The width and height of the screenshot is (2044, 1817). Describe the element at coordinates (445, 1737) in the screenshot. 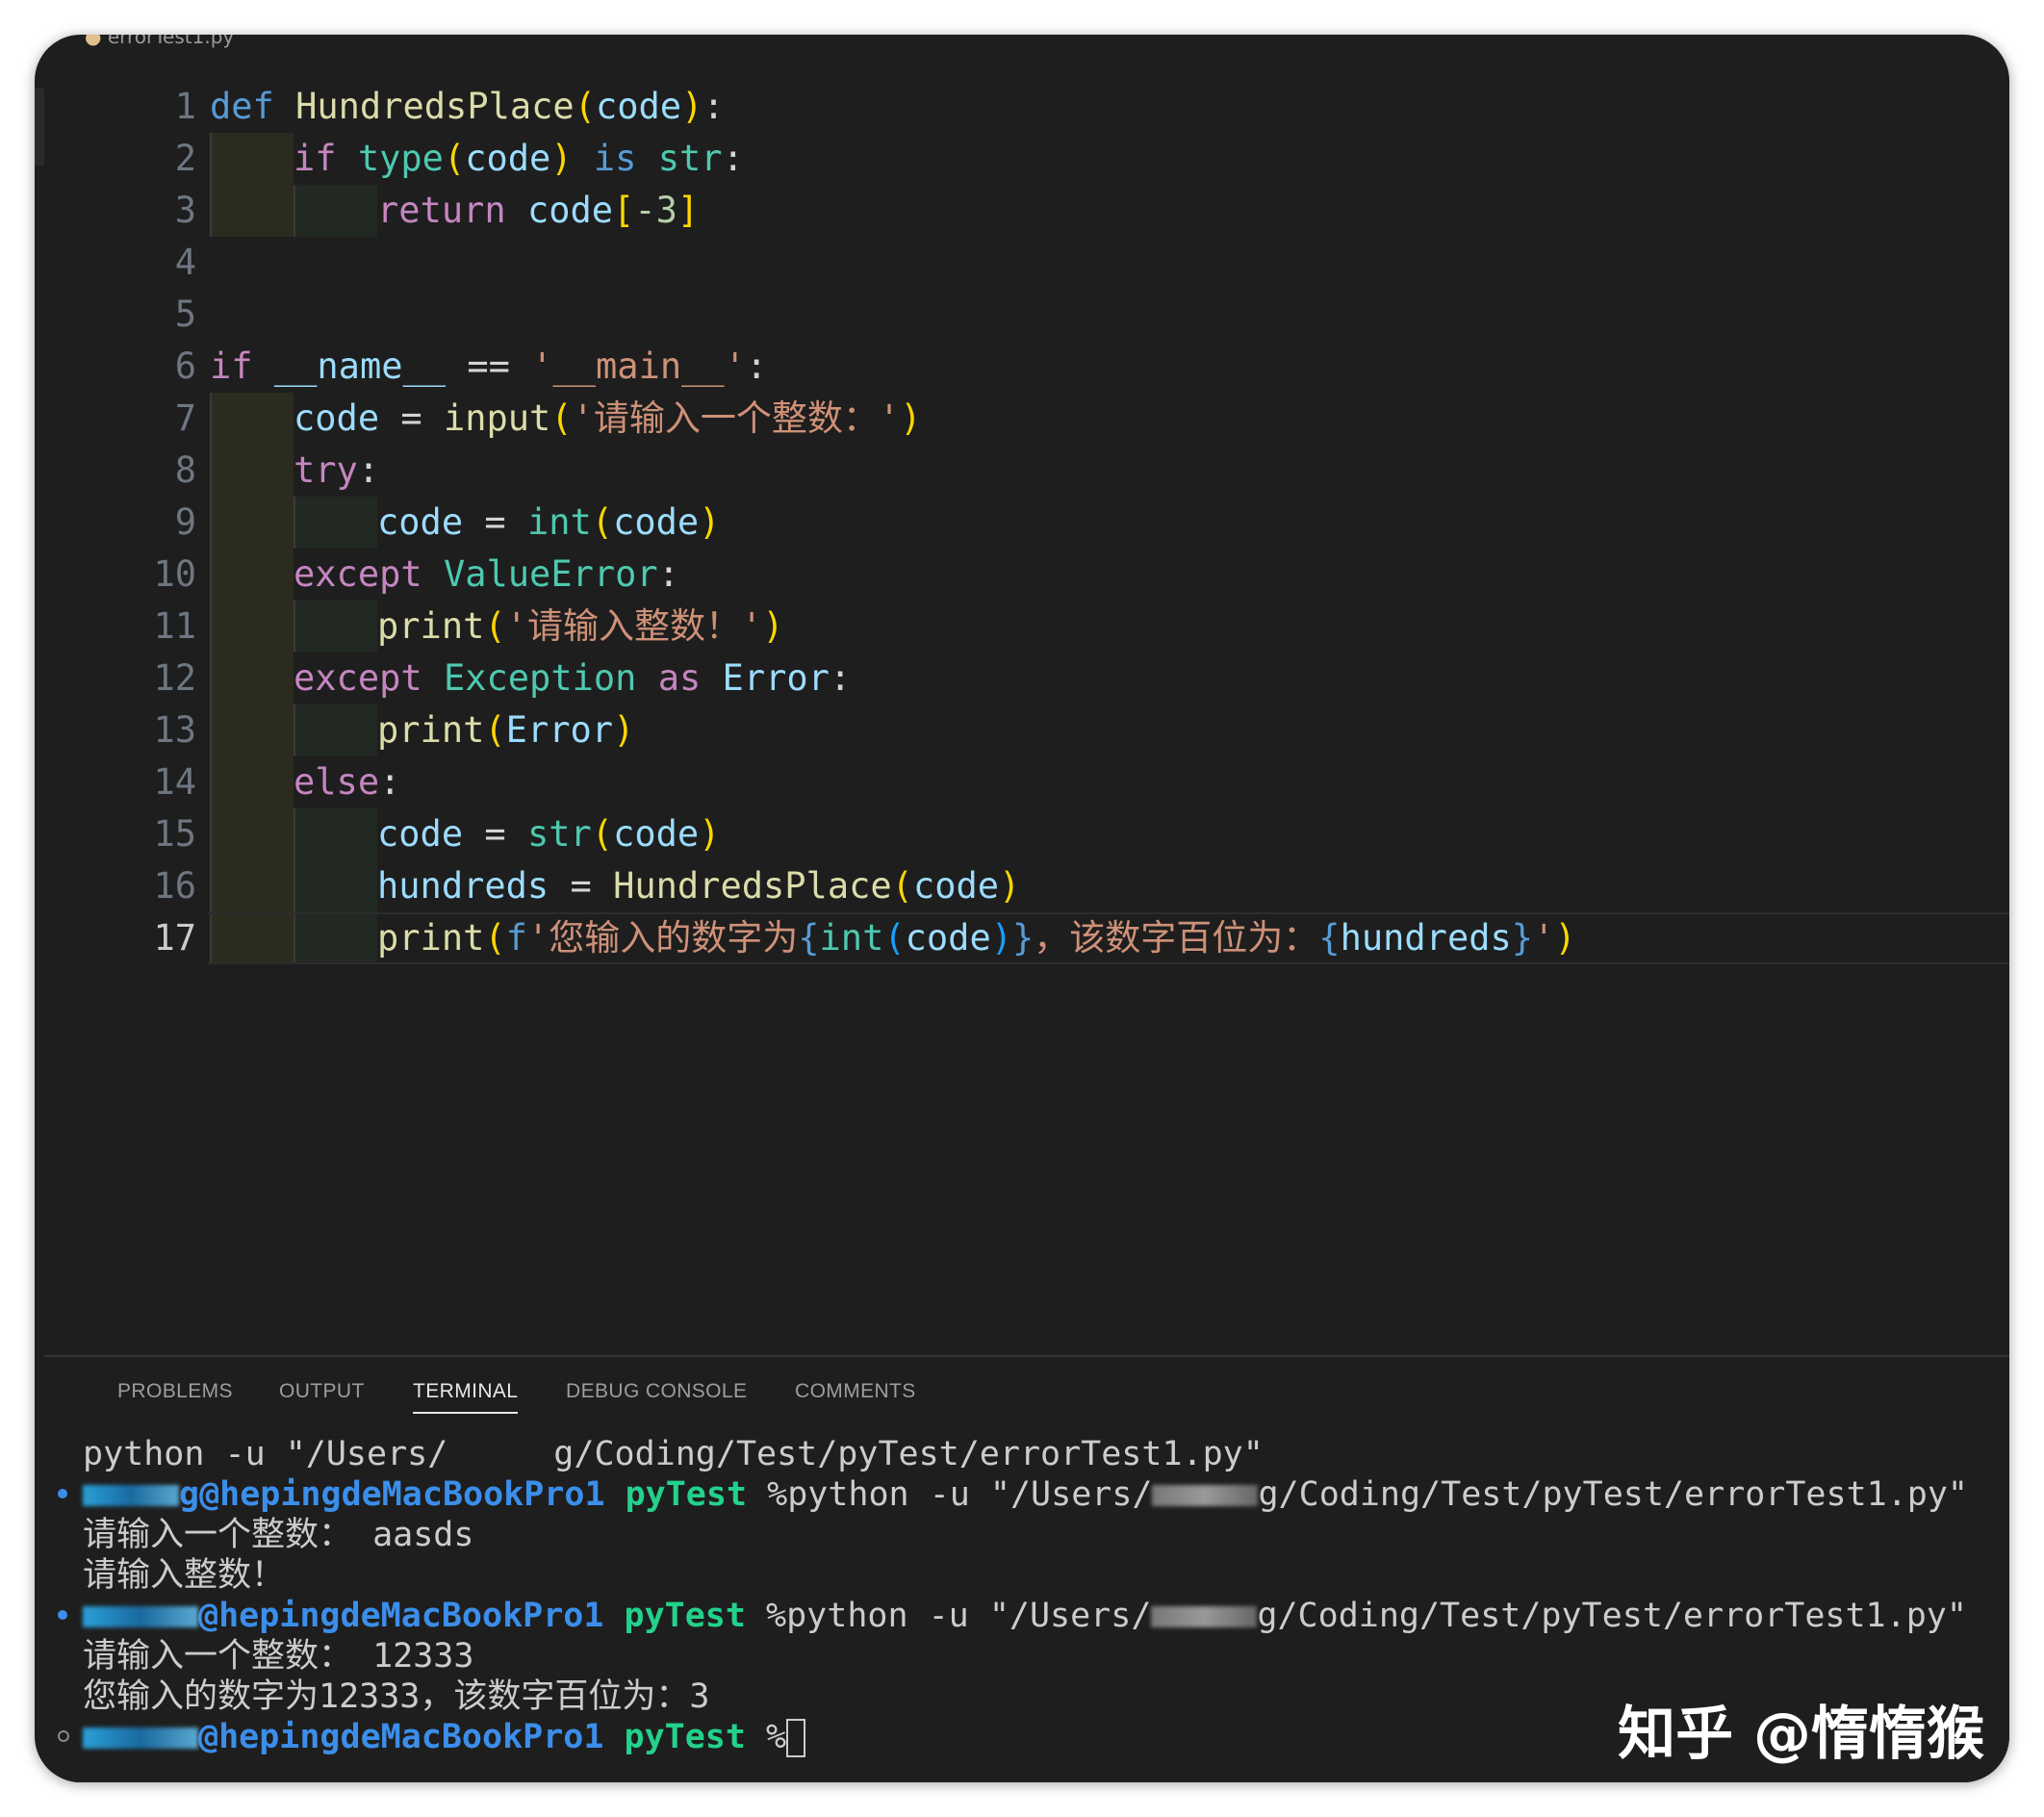

I see `terminal-prompt-line: @hepingdeMacBookPro1 pyTest %` at that location.